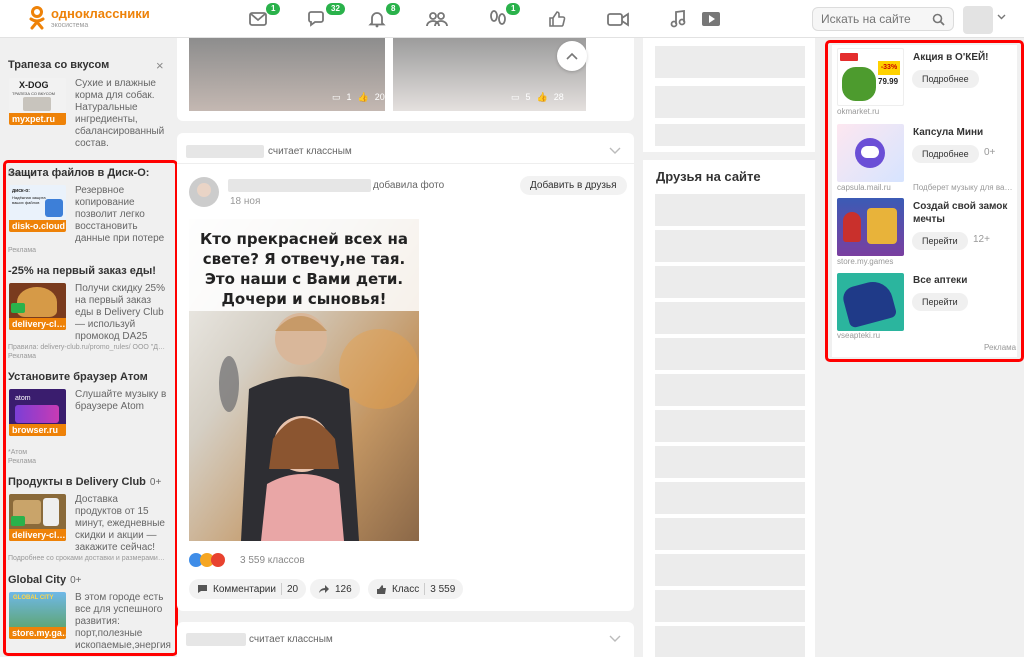 The height and width of the screenshot is (657, 1024). Describe the element at coordinates (888, 81) in the screenshot. I see `price-label: 79.99` at that location.